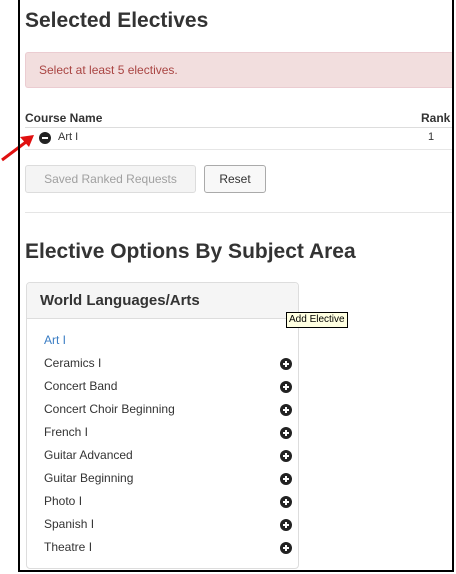  I want to click on alert-text: Select at least 5 electives., so click(108, 70).